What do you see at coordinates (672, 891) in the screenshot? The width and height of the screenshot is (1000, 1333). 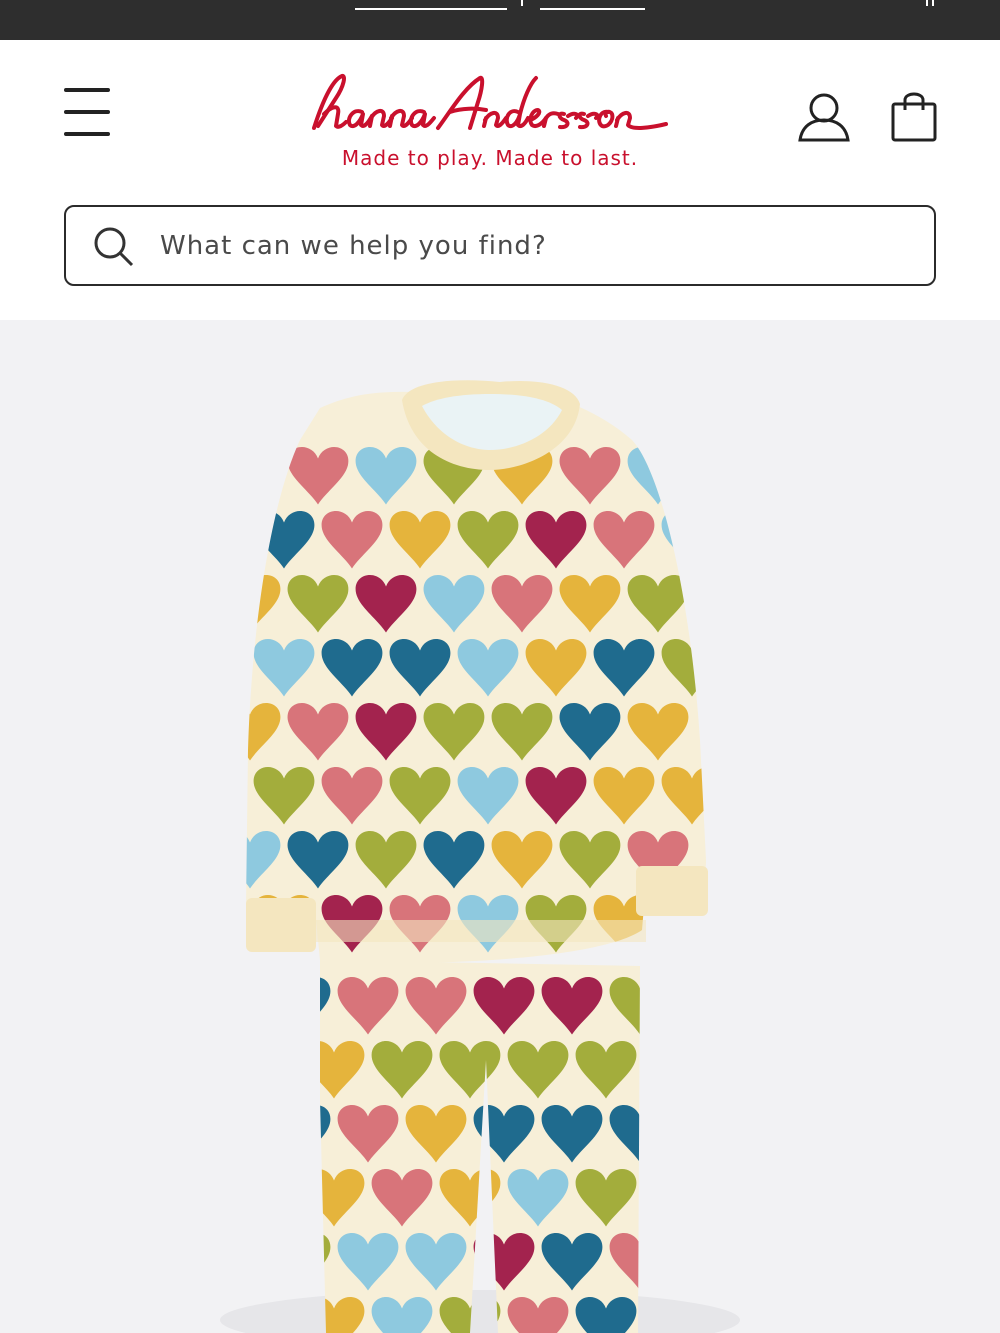 I see `right-cuff` at bounding box center [672, 891].